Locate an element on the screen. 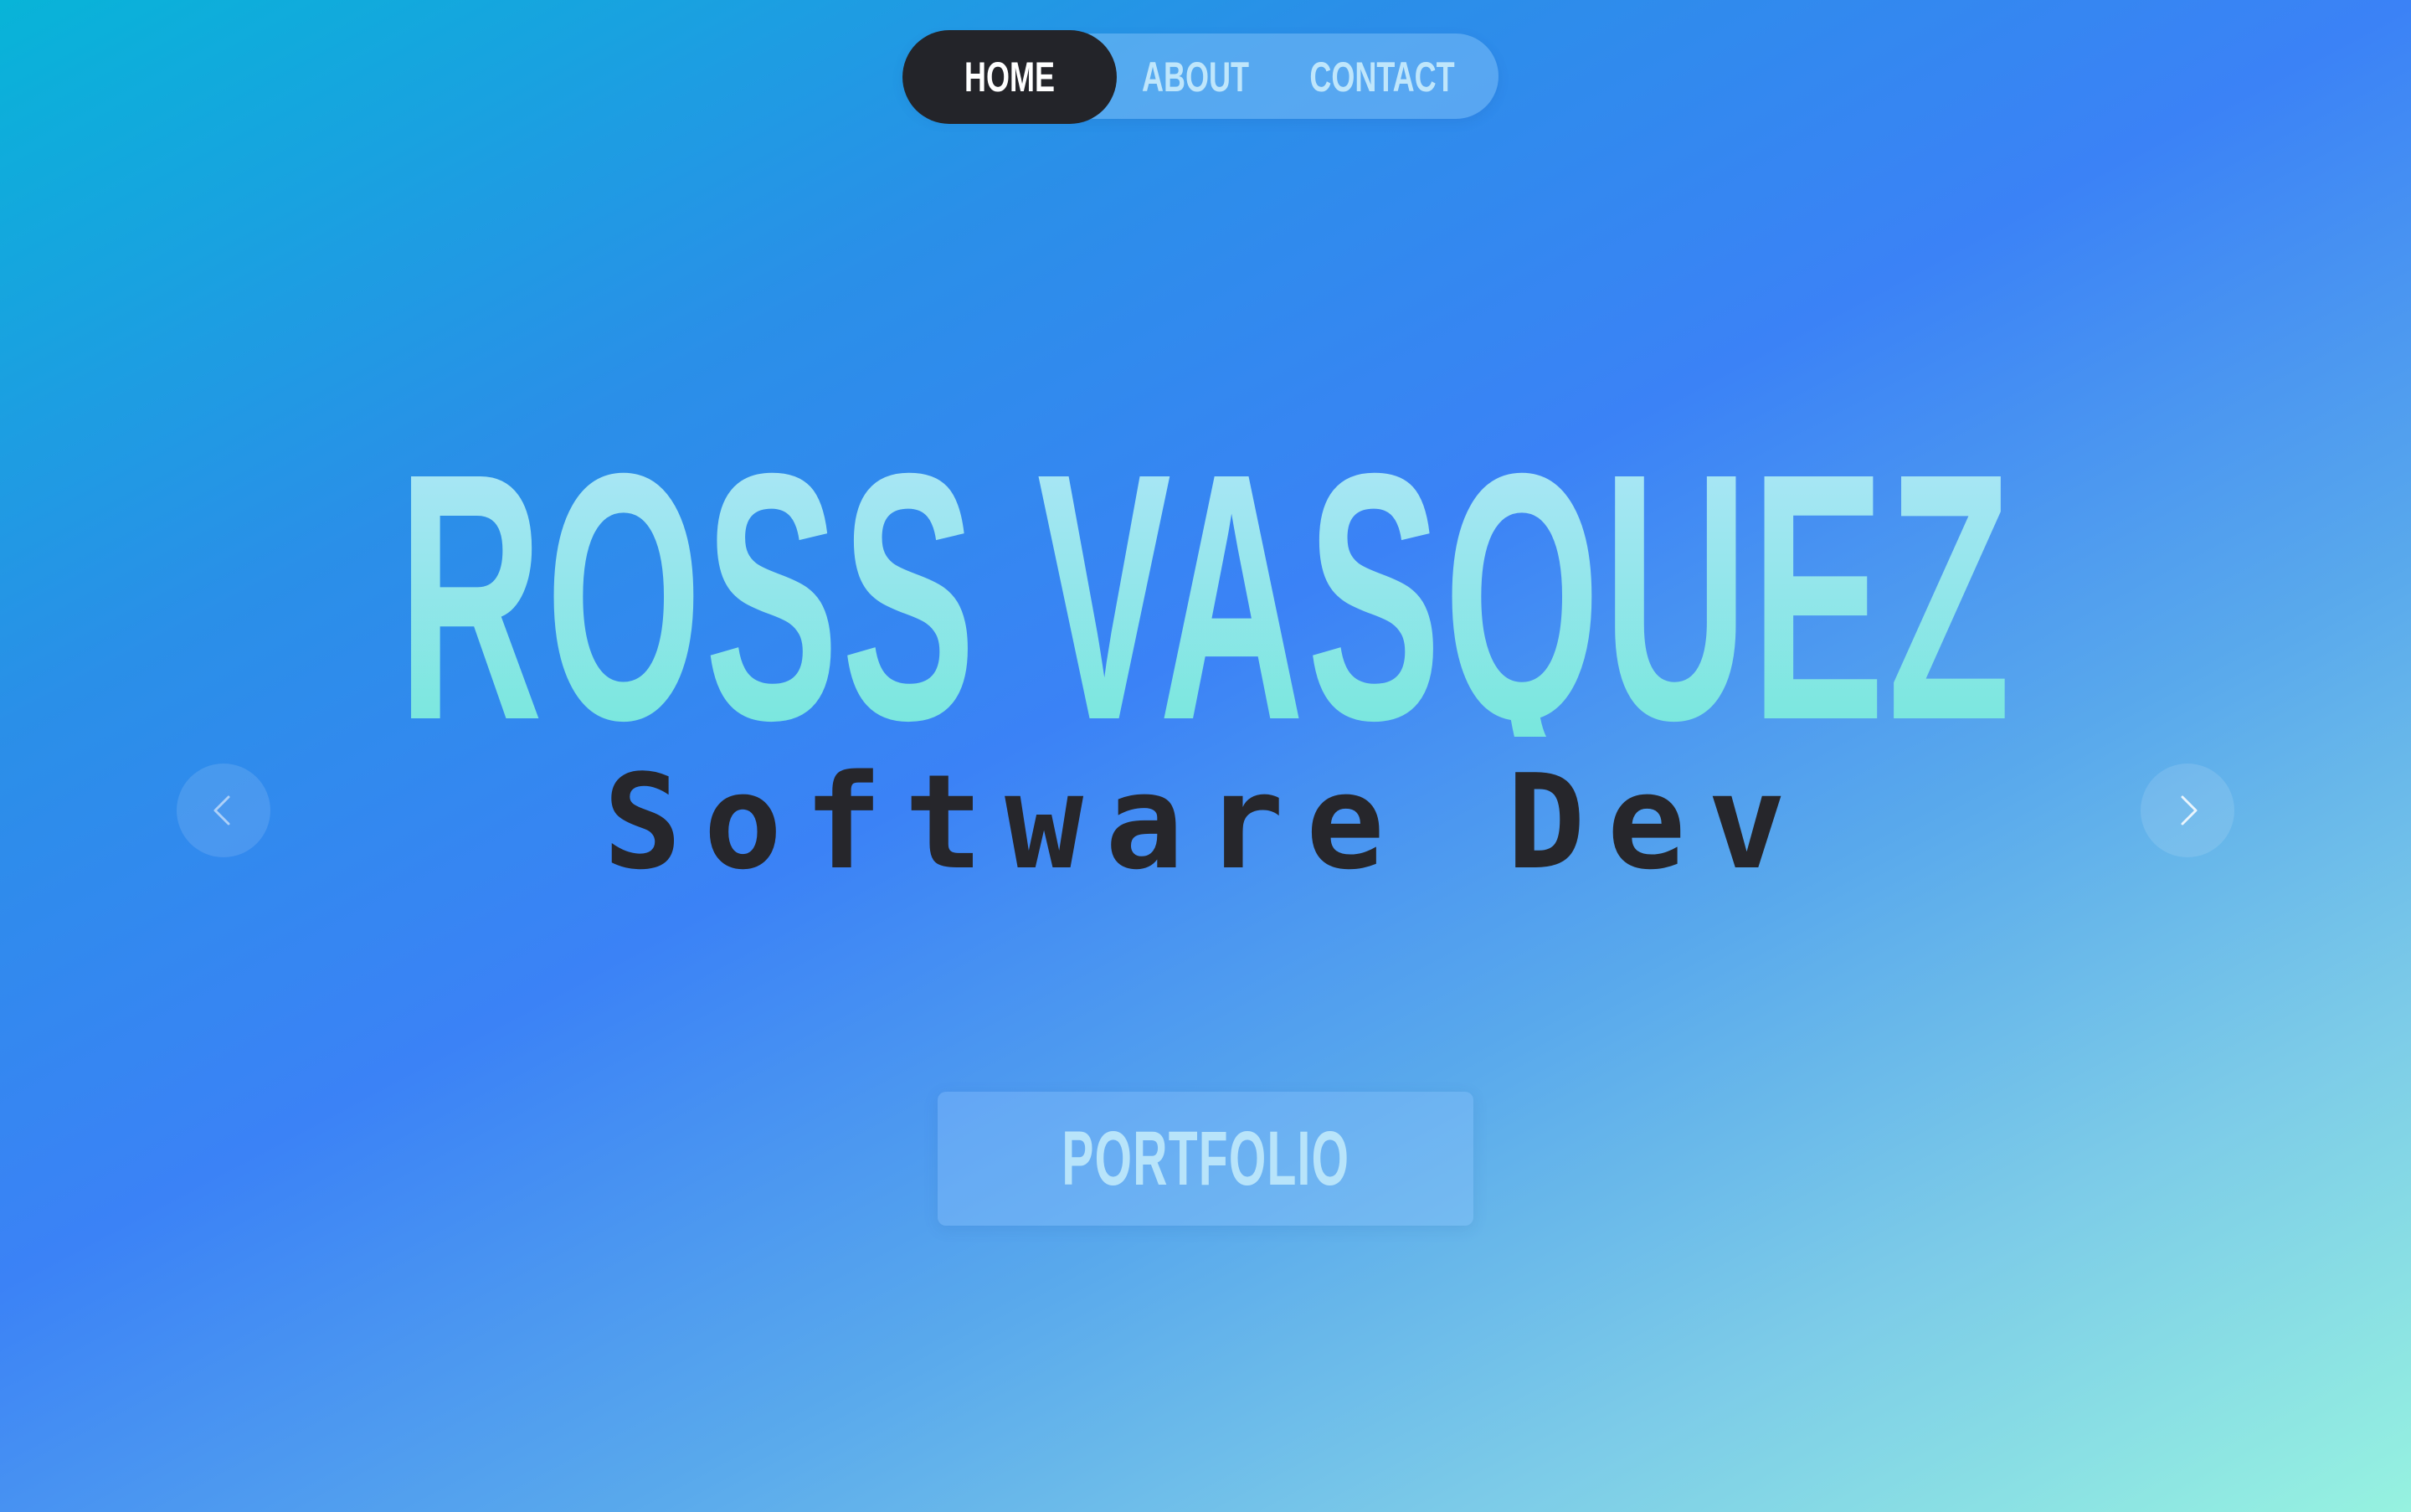  hero-name-text: ROSS VASQUEZ is located at coordinates (1205, 586).